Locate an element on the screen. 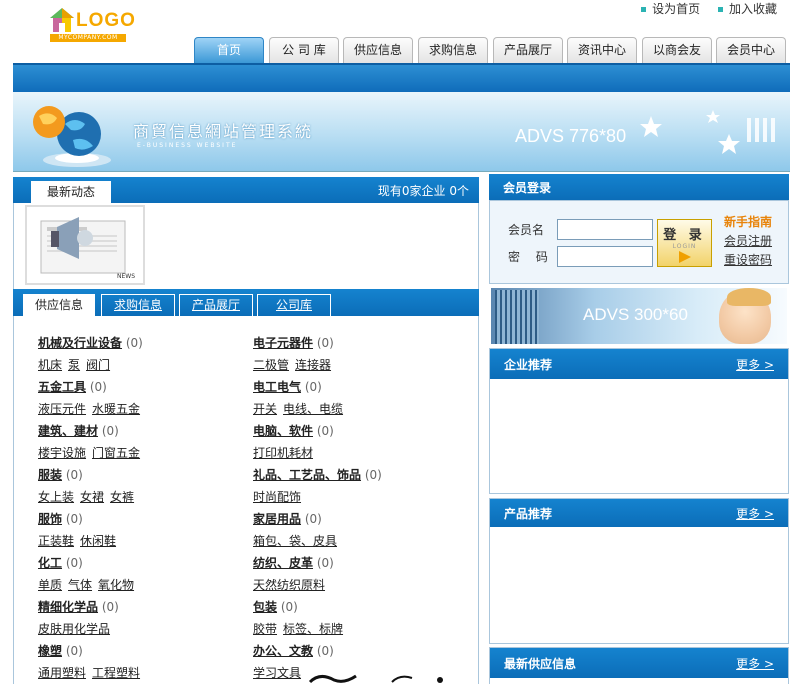 This screenshot has width=797, height=684. subcategory-link: 阀门 is located at coordinates (98, 365).